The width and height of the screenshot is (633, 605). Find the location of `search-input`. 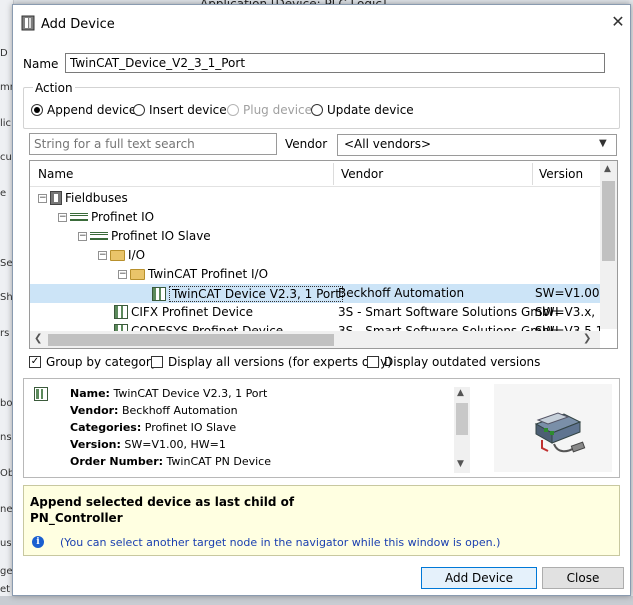

search-input is located at coordinates (153, 144).